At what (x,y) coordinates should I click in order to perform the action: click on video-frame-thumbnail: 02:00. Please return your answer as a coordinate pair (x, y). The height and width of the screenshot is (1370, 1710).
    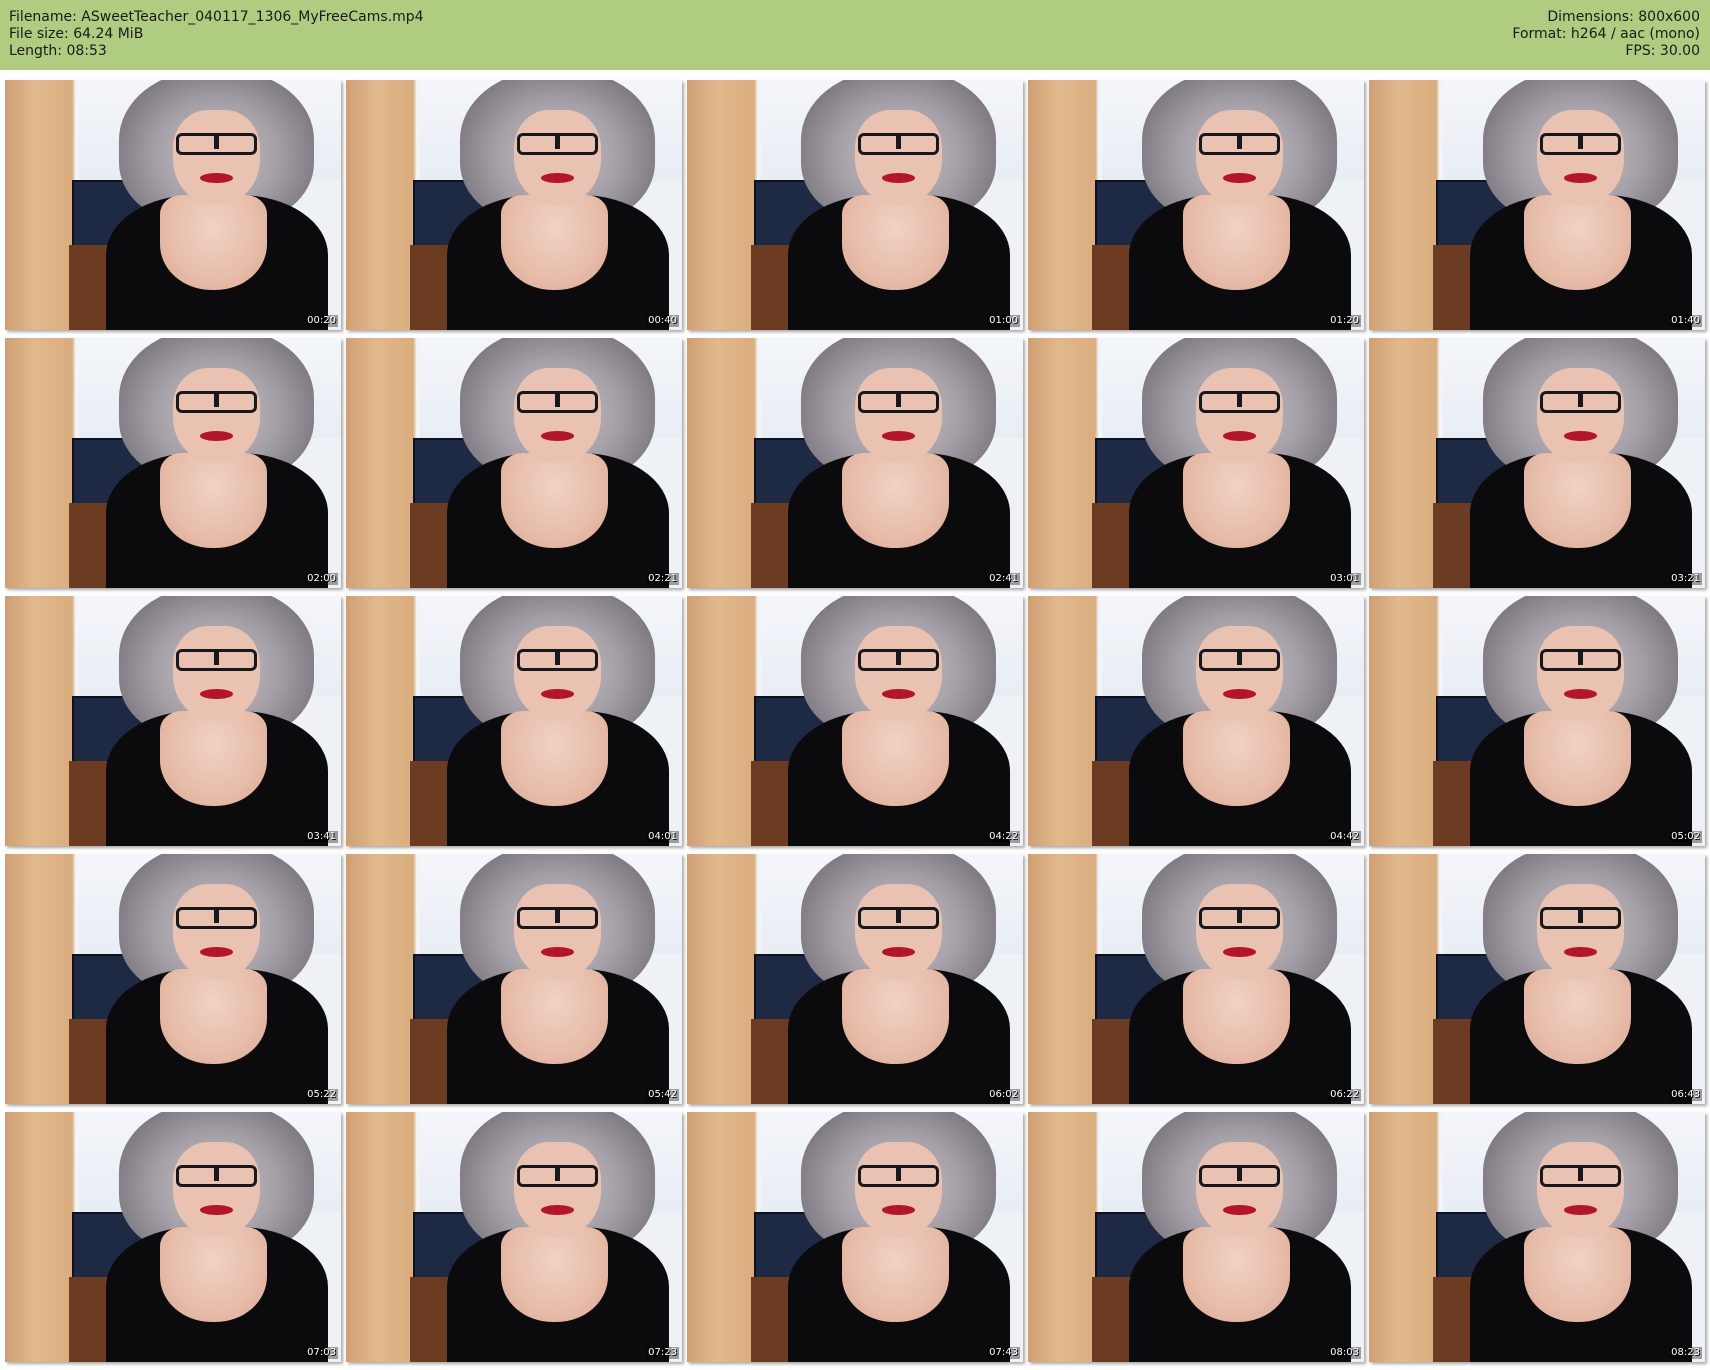
    Looking at the image, I should click on (173, 463).